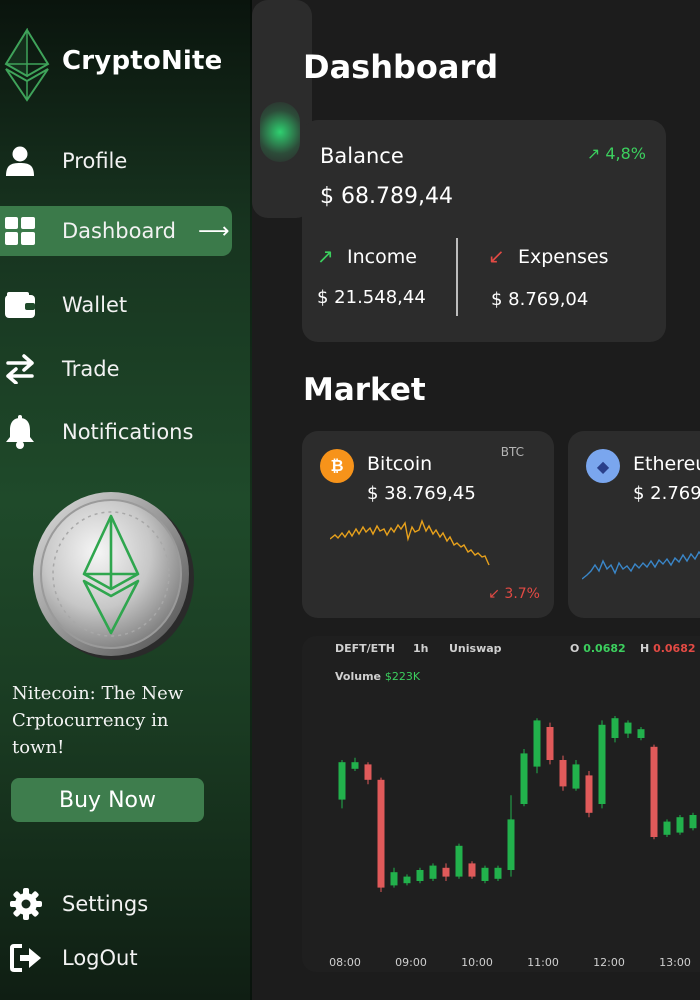 The width and height of the screenshot is (700, 1000). Describe the element at coordinates (107, 800) in the screenshot. I see `buy-now-button: Buy Now` at that location.